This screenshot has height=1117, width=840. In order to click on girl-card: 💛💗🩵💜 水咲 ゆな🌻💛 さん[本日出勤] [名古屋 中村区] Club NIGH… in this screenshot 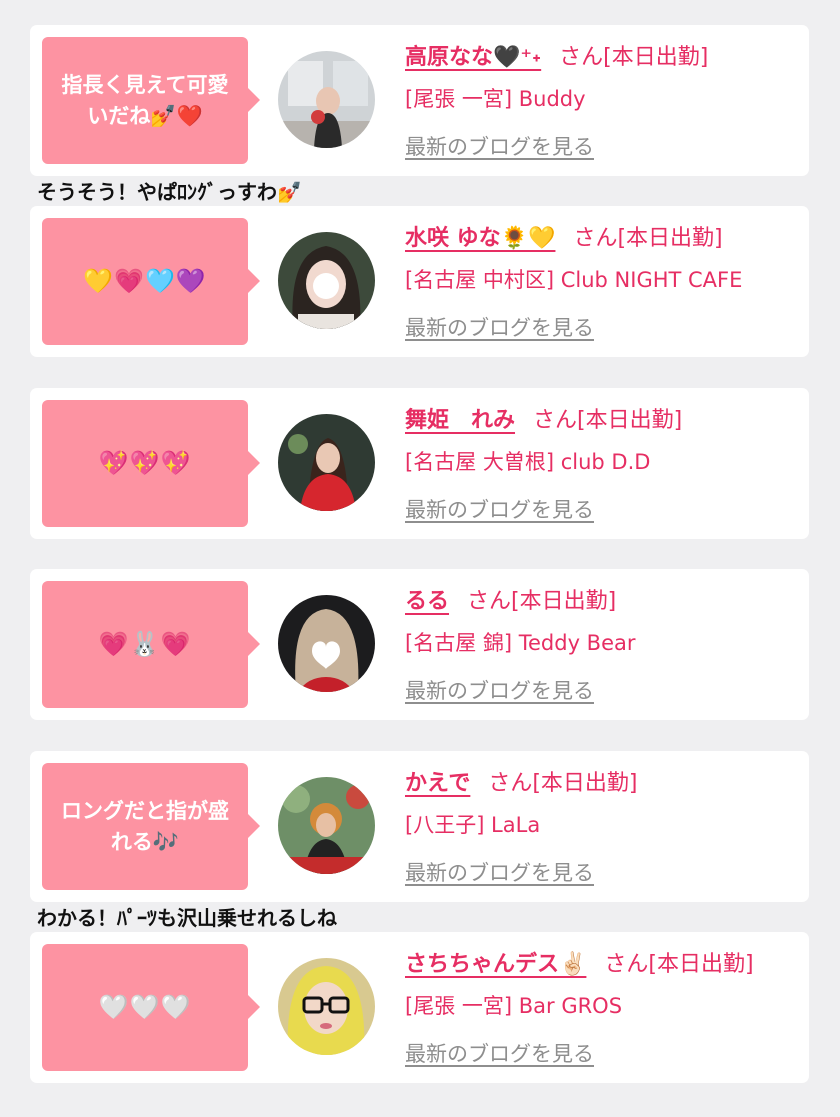, I will do `click(419, 281)`.